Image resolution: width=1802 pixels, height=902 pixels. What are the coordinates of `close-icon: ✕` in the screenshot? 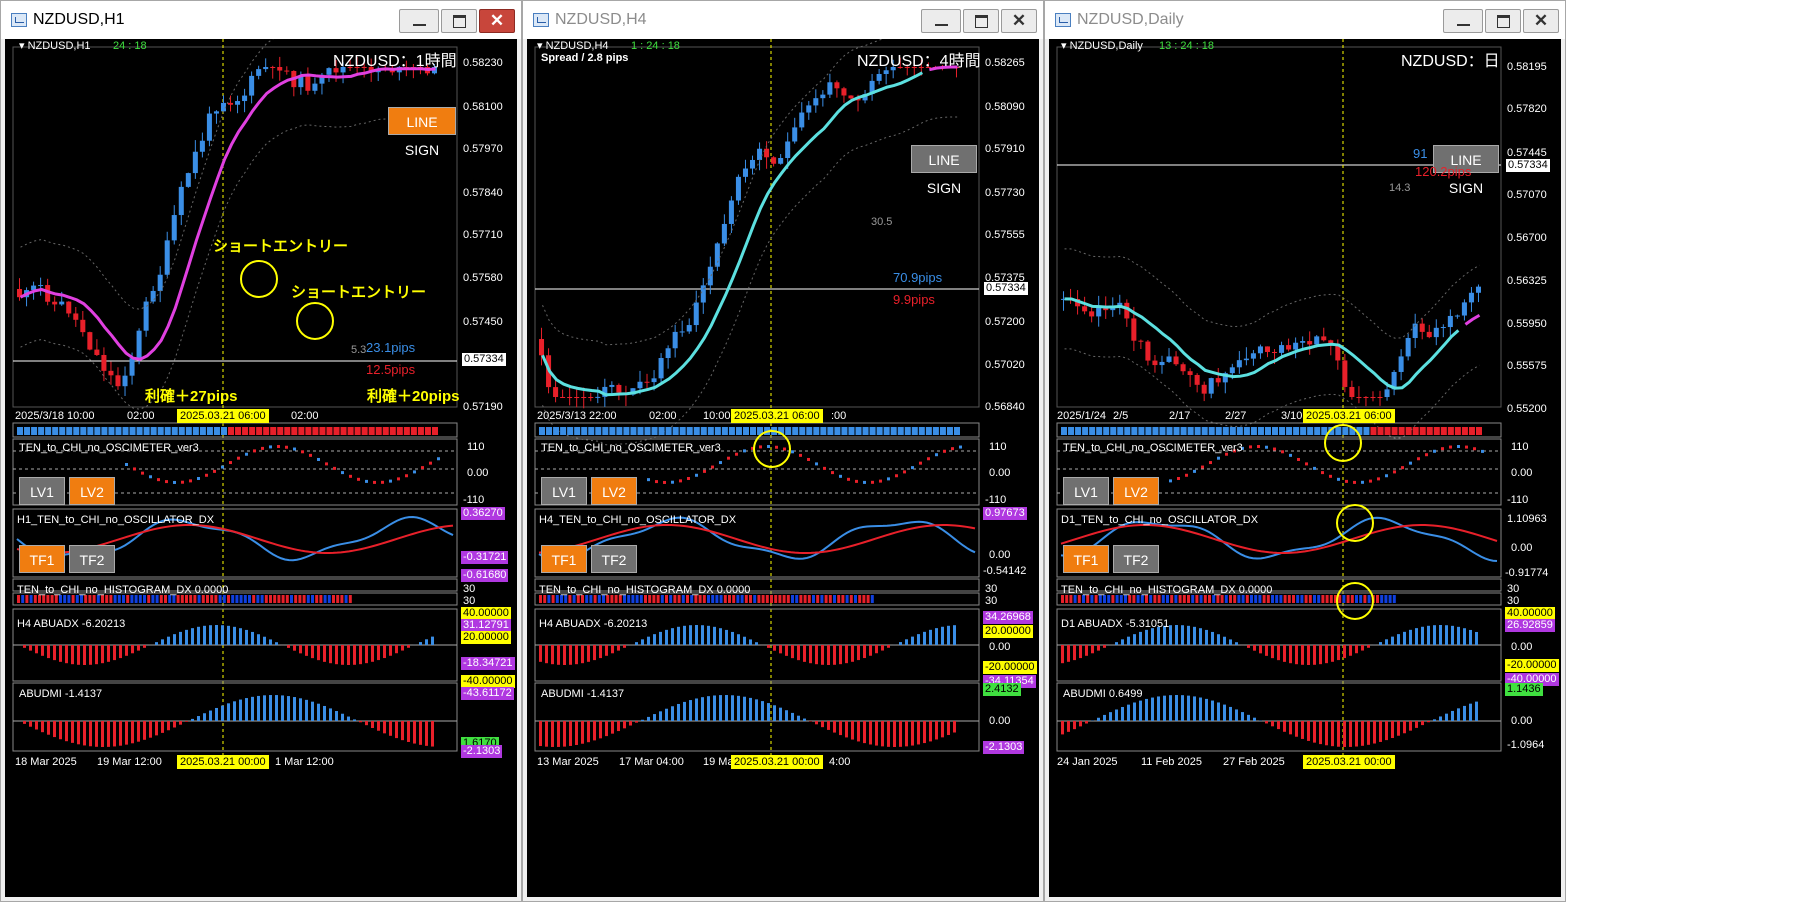 It's located at (497, 20).